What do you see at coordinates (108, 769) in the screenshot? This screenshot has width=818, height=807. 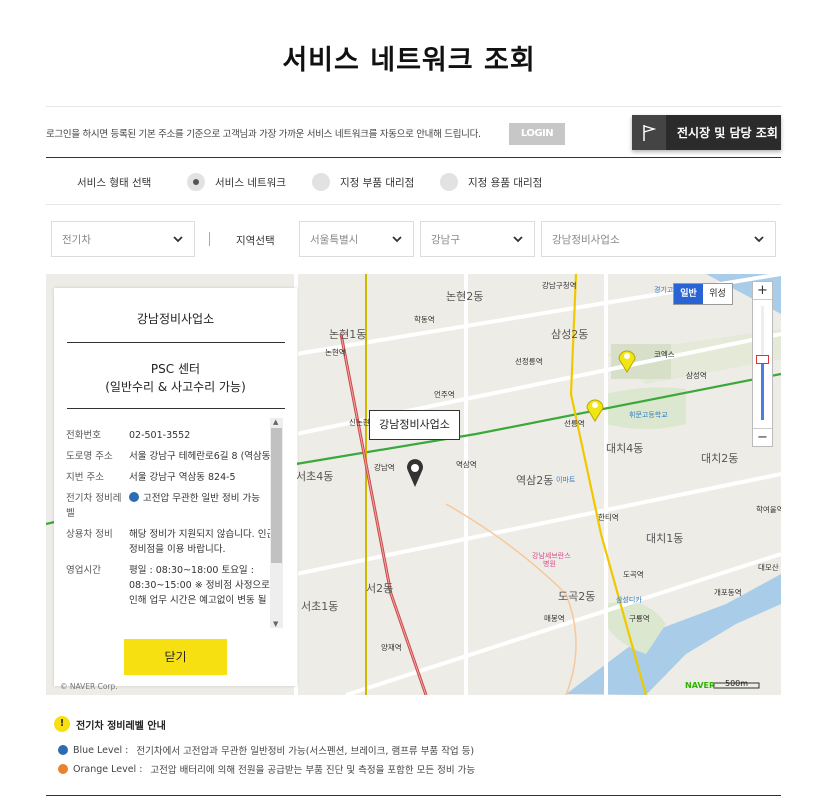 I see `legend-name: Orange Level :` at bounding box center [108, 769].